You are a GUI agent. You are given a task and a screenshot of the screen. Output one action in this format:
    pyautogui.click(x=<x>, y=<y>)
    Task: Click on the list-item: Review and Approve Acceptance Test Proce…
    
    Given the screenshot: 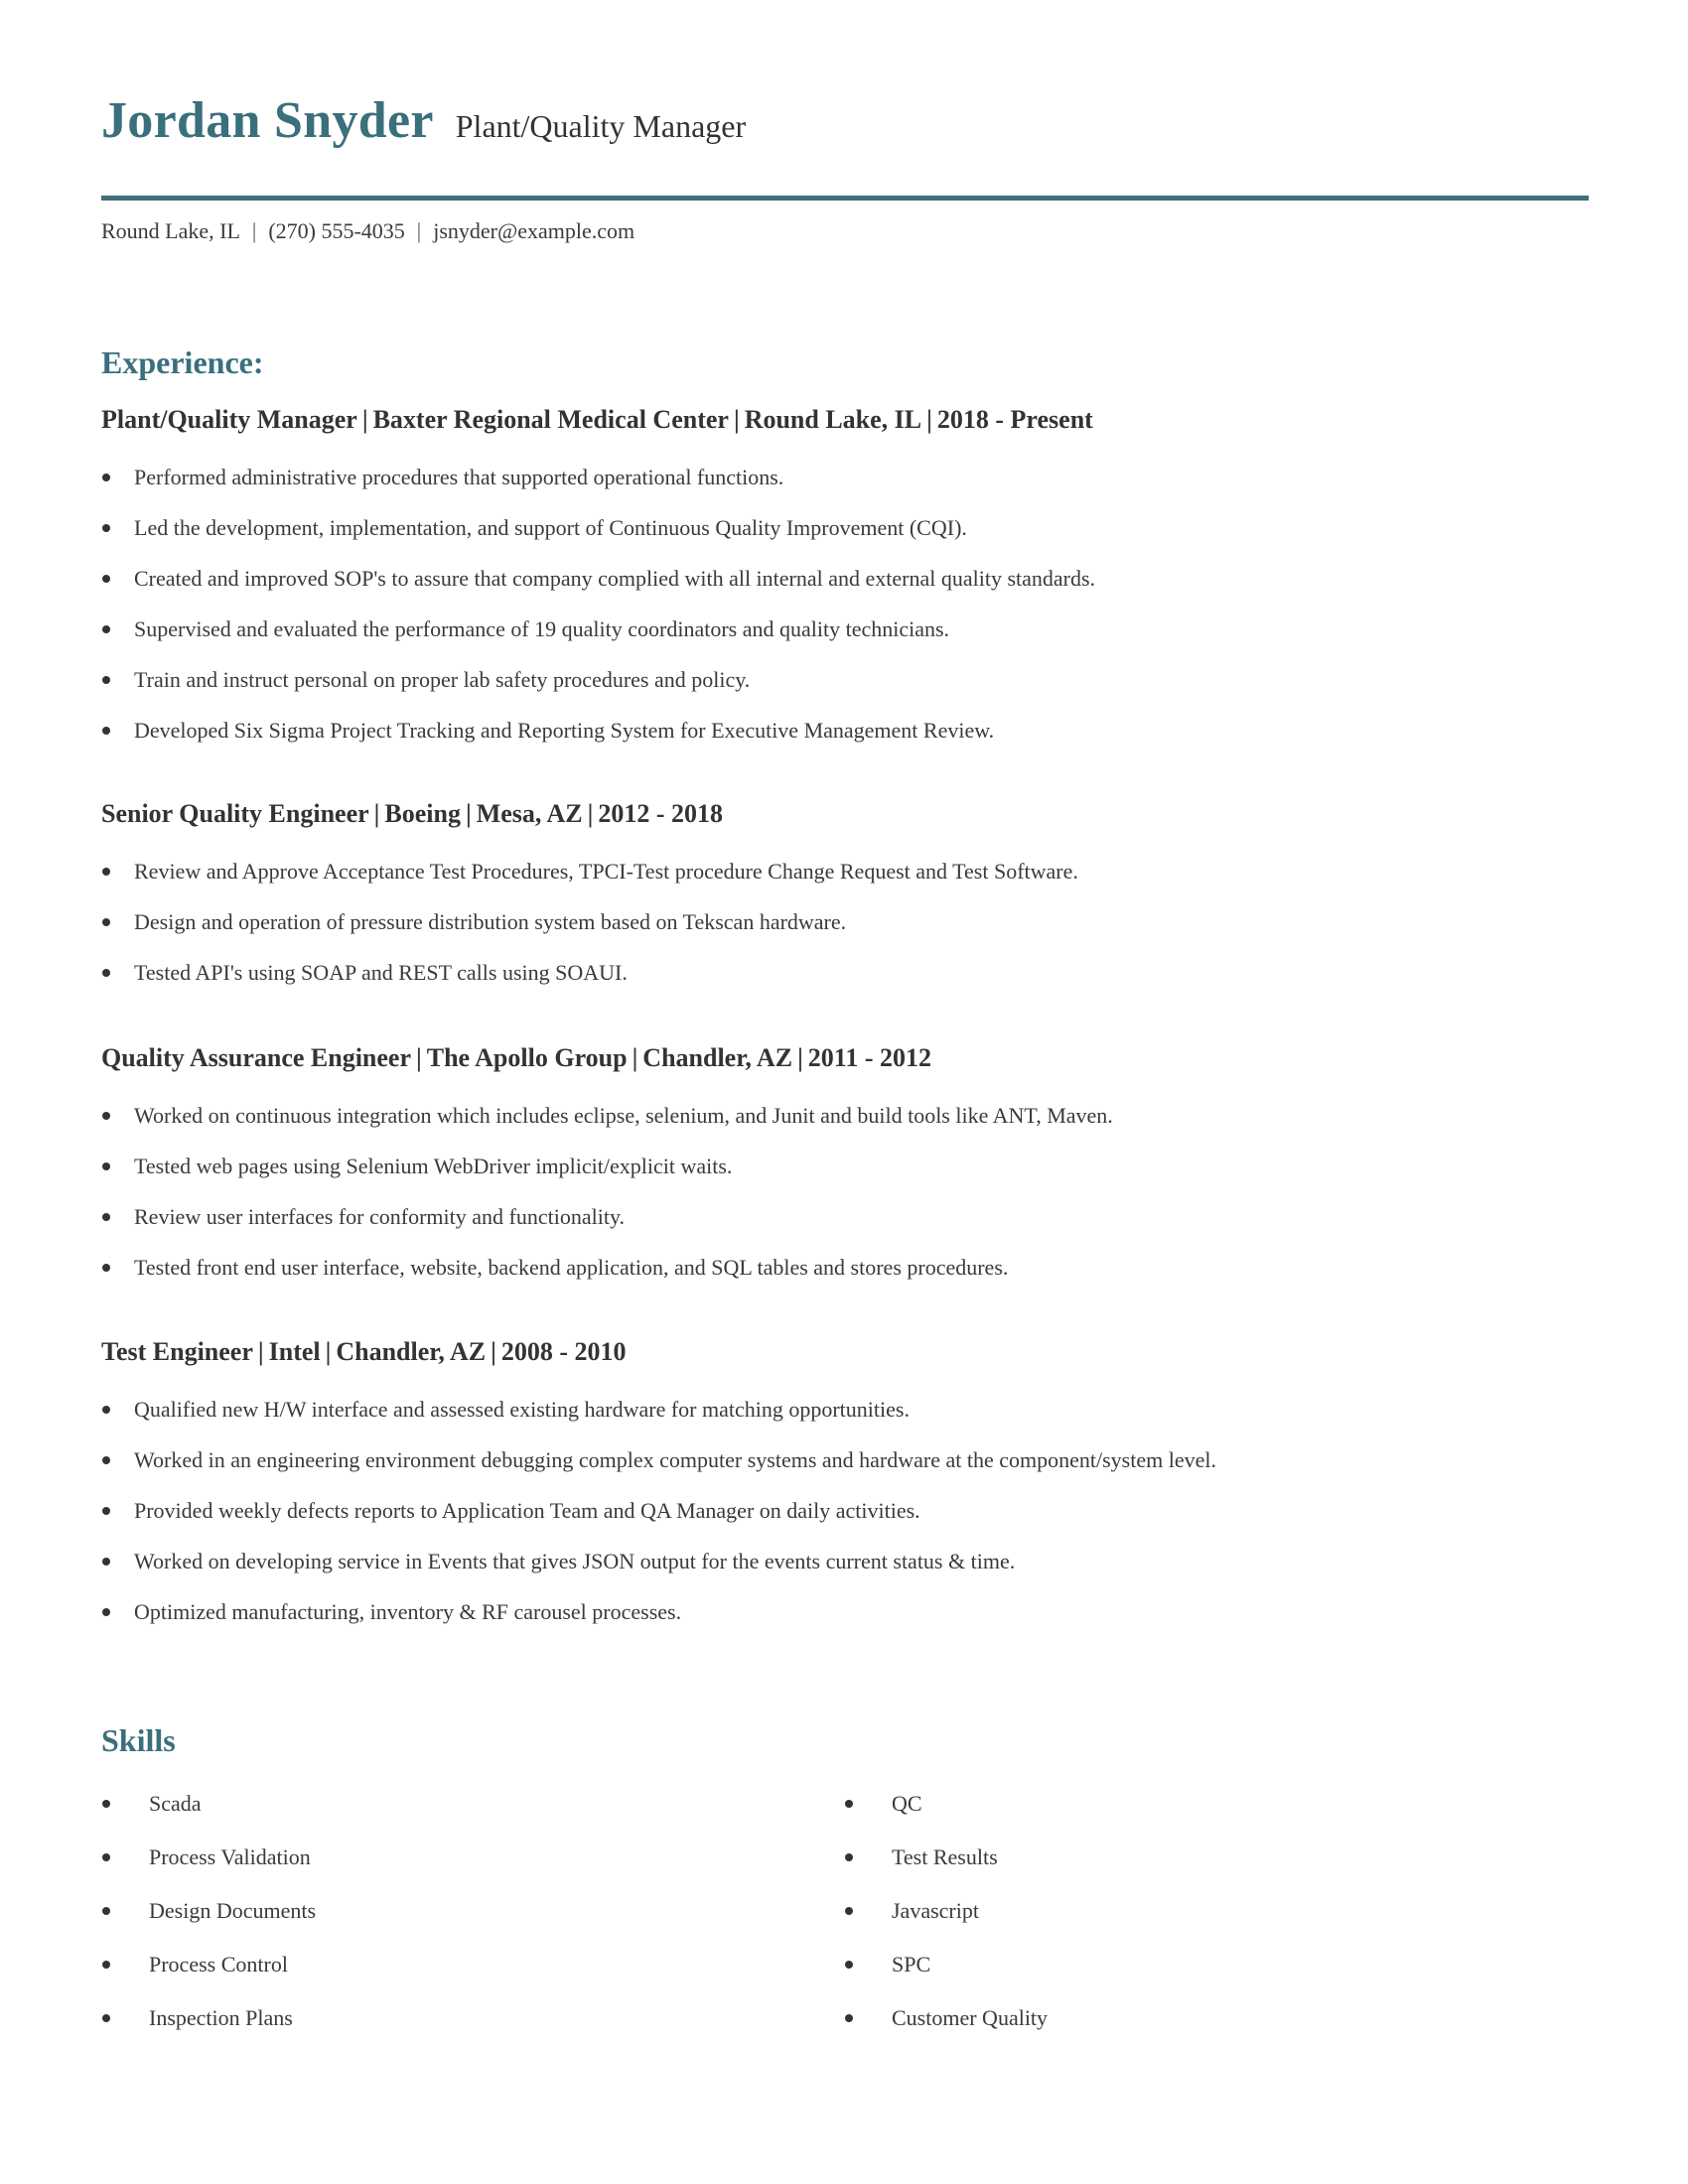 What is the action you would take?
    pyautogui.click(x=846, y=872)
    